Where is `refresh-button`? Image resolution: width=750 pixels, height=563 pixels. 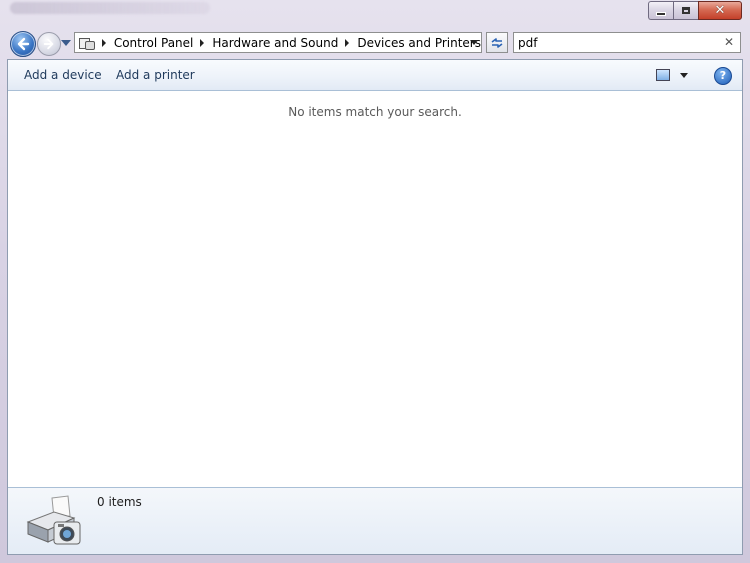
refresh-button is located at coordinates (497, 42).